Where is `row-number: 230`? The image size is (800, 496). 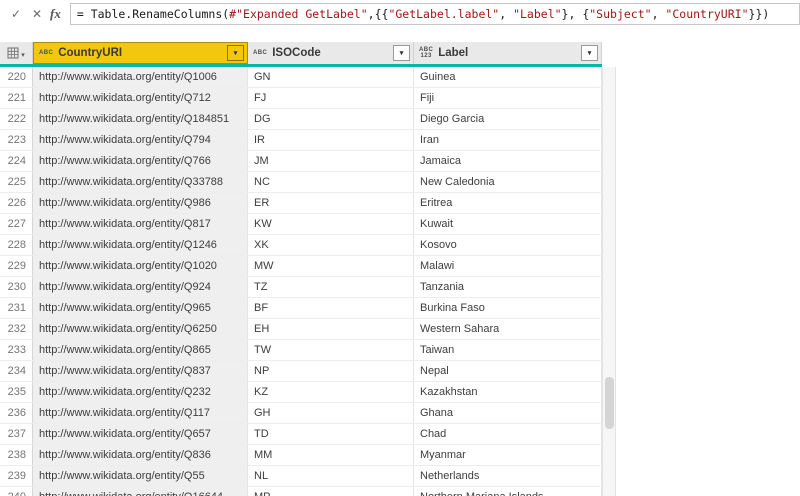 row-number: 230 is located at coordinates (16, 287).